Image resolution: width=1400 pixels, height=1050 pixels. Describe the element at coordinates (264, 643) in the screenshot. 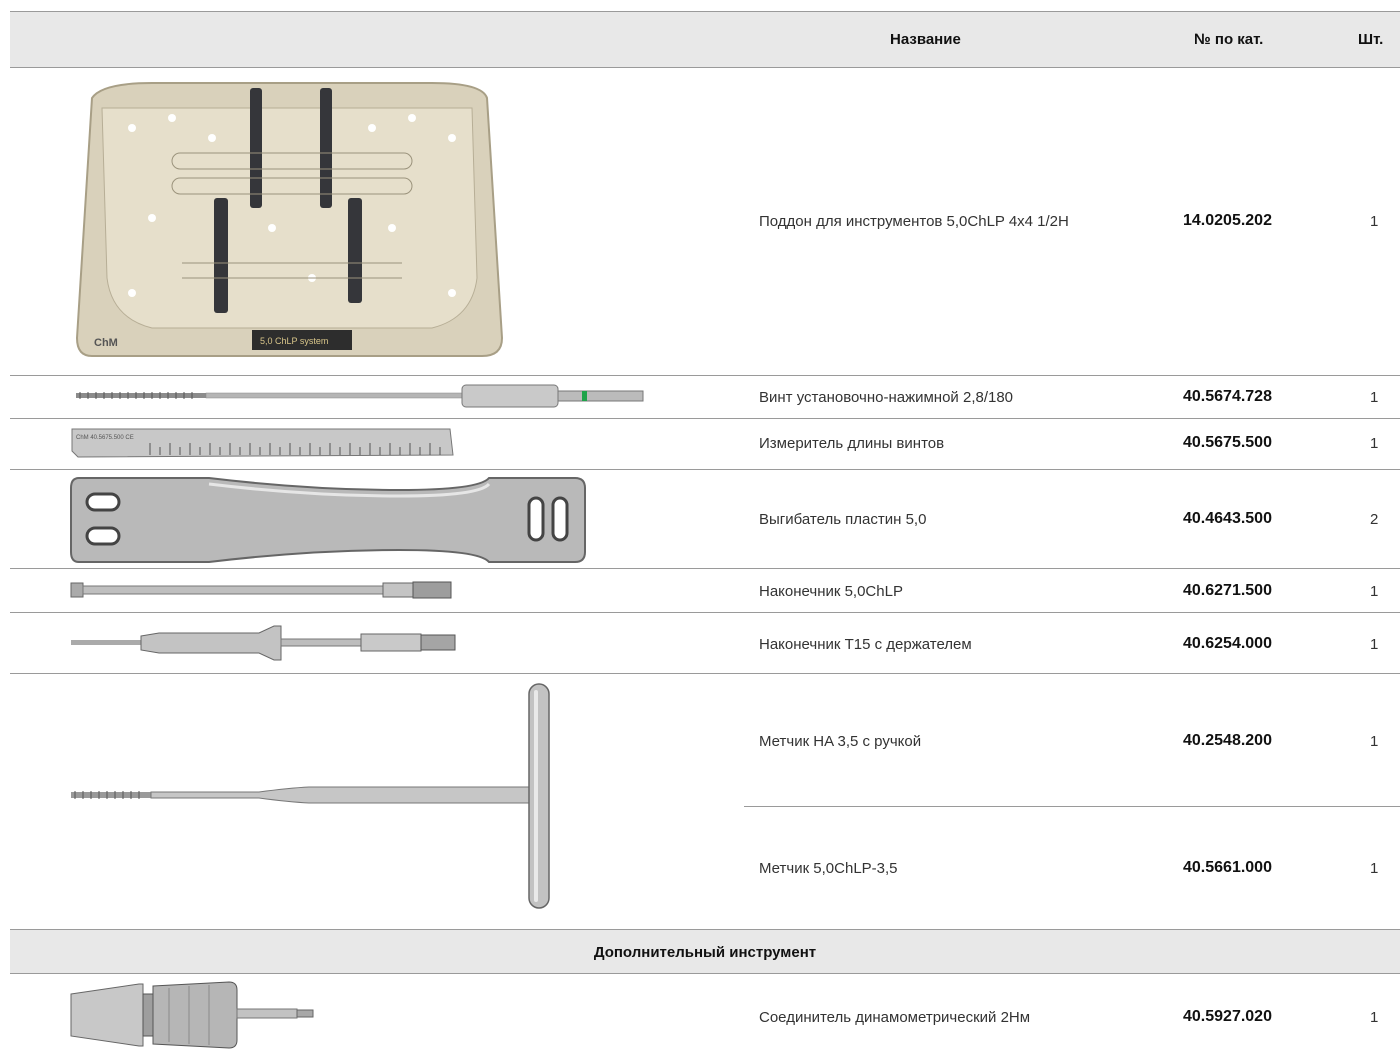

I see `t15-tip-holder-image` at that location.